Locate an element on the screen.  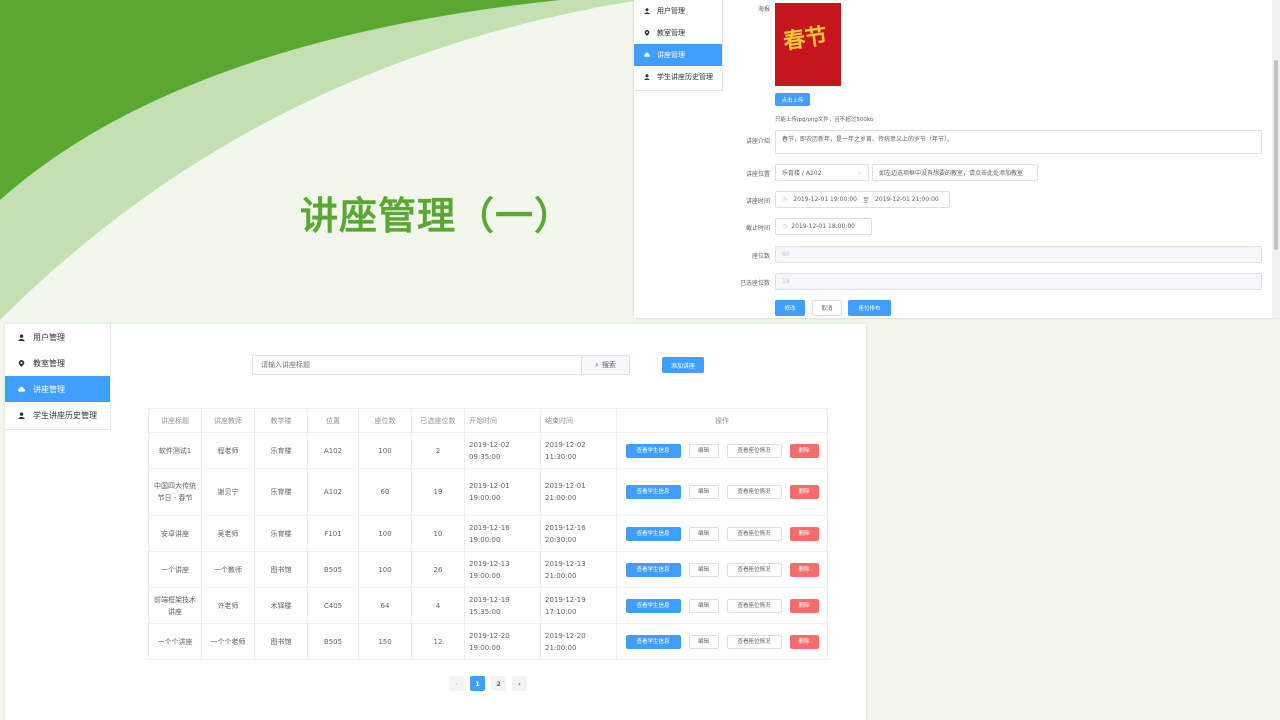
page-button: 1 is located at coordinates (477, 683).